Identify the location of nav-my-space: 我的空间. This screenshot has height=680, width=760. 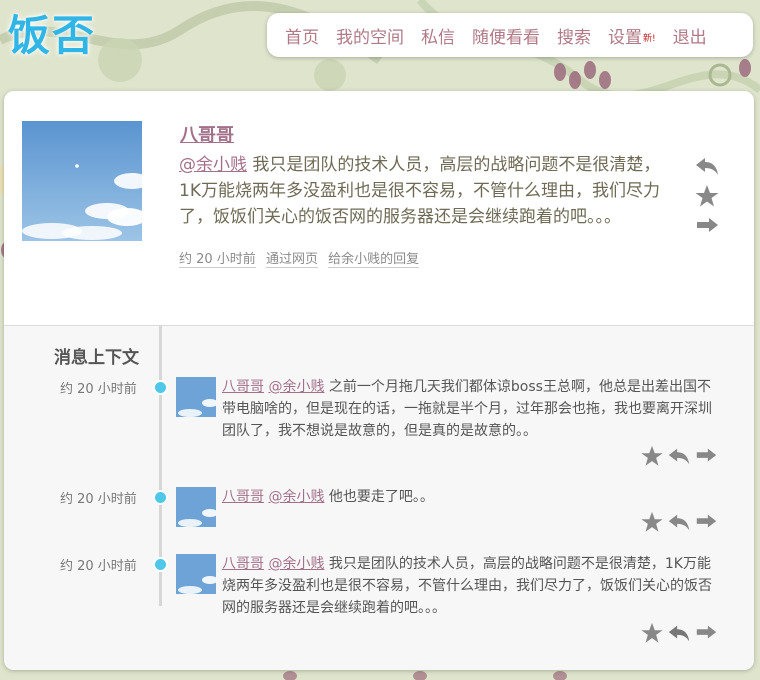
(370, 35).